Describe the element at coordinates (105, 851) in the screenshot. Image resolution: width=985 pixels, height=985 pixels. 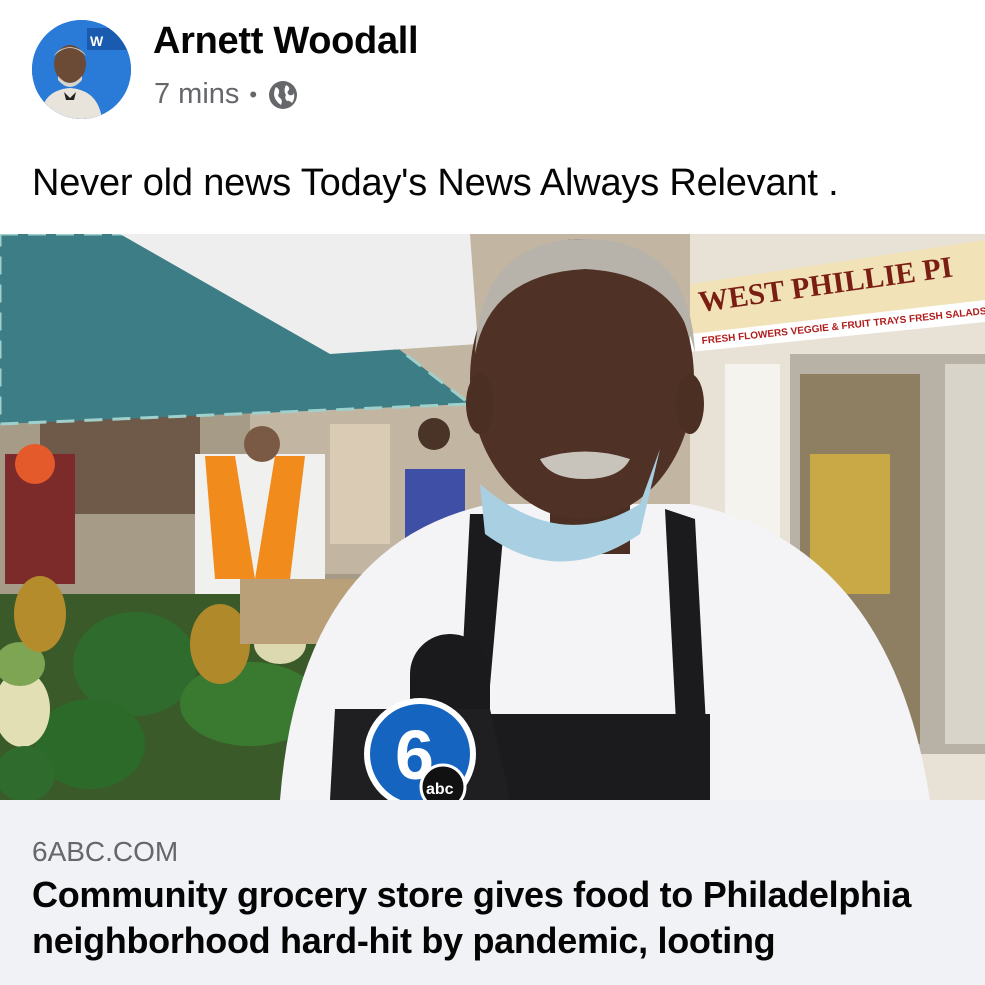
I see `link-domain: 6ABC.COM` at that location.